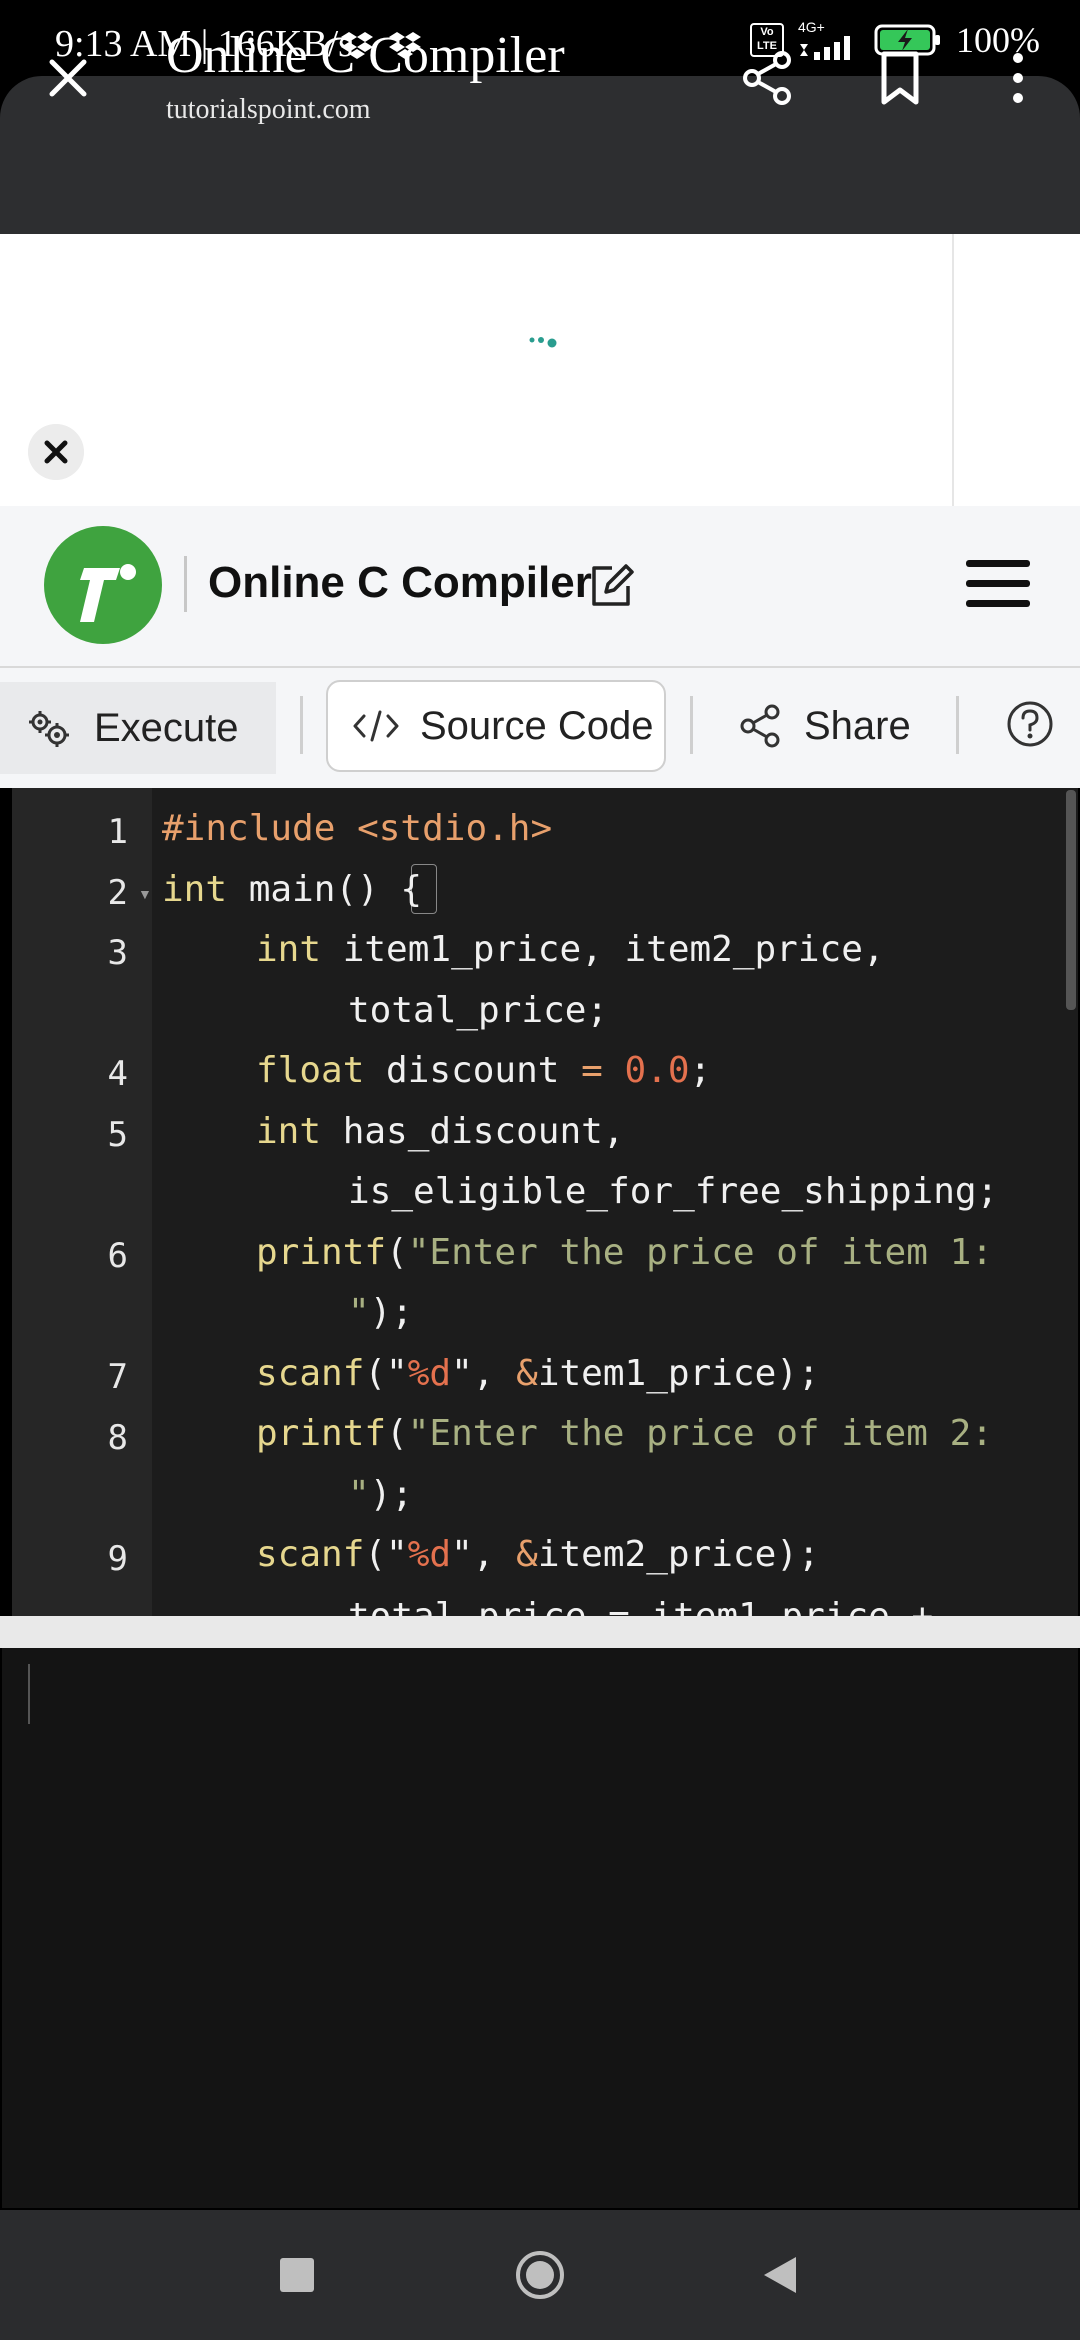  What do you see at coordinates (540, 1632) in the screenshot?
I see `panel-splitter` at bounding box center [540, 1632].